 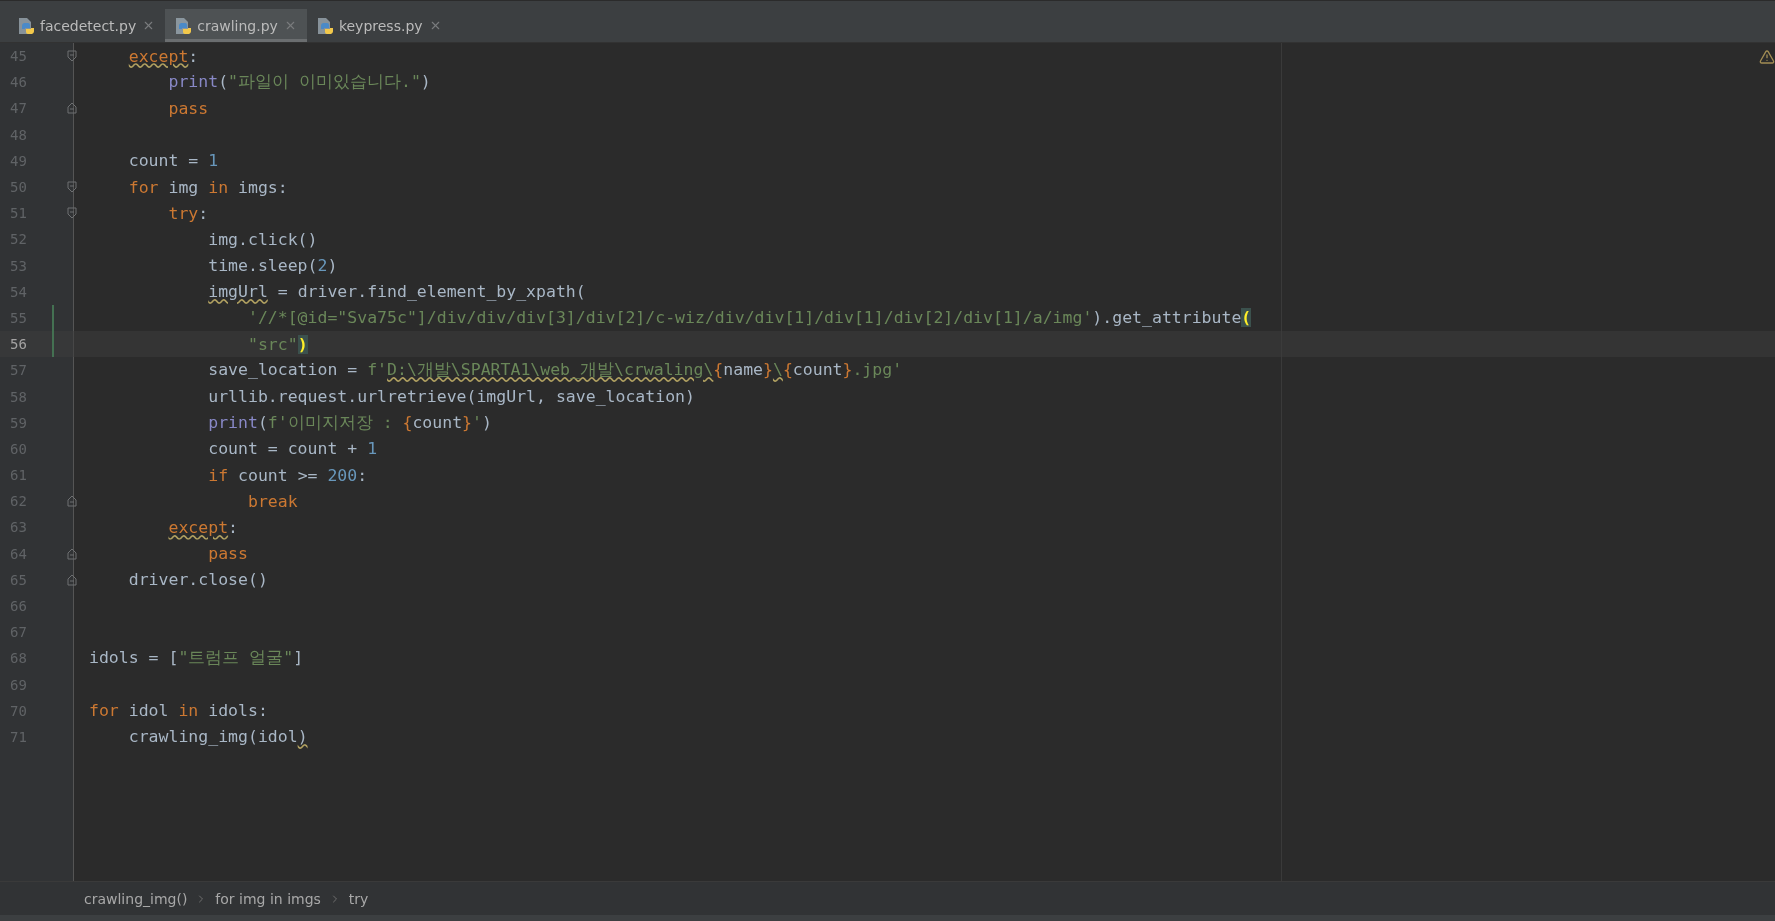 I want to click on code-line: img.click(), so click(x=262, y=239).